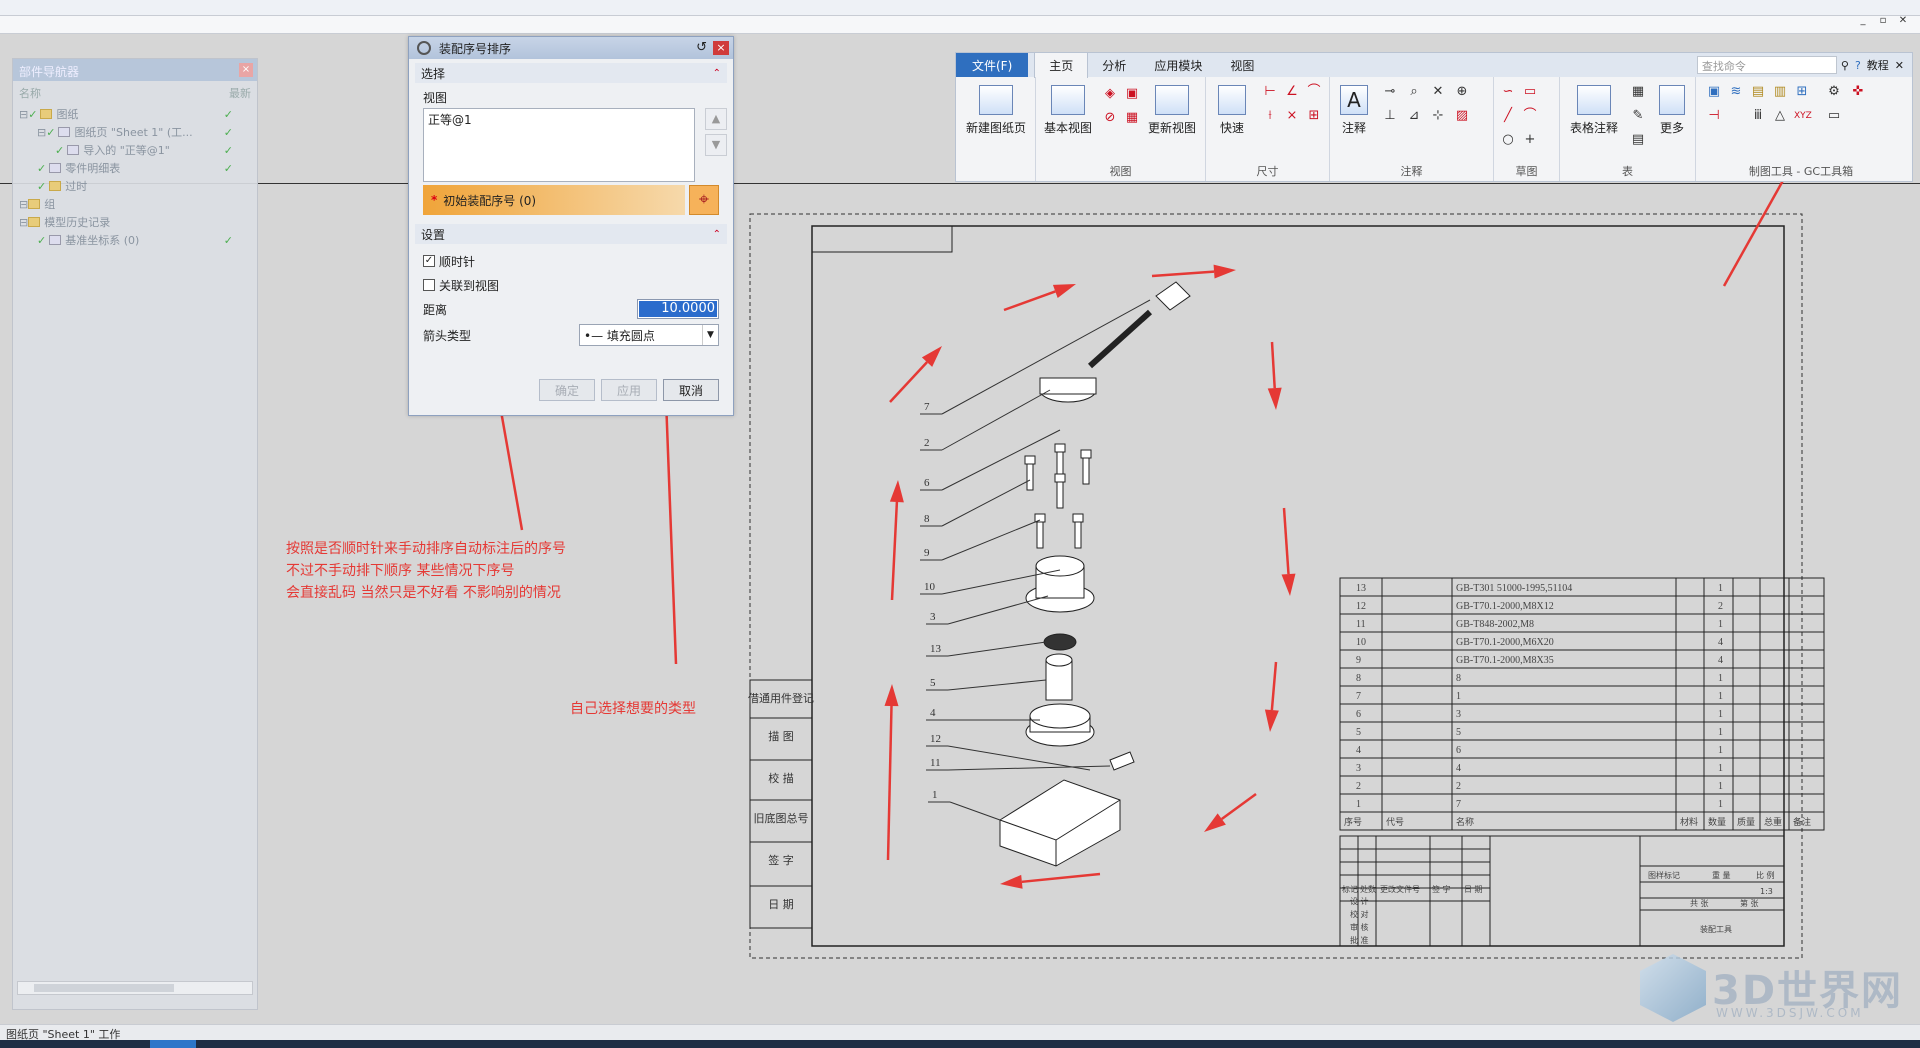  What do you see at coordinates (1530, 92) in the screenshot?
I see `sketch-tool-icon: ▭` at bounding box center [1530, 92].